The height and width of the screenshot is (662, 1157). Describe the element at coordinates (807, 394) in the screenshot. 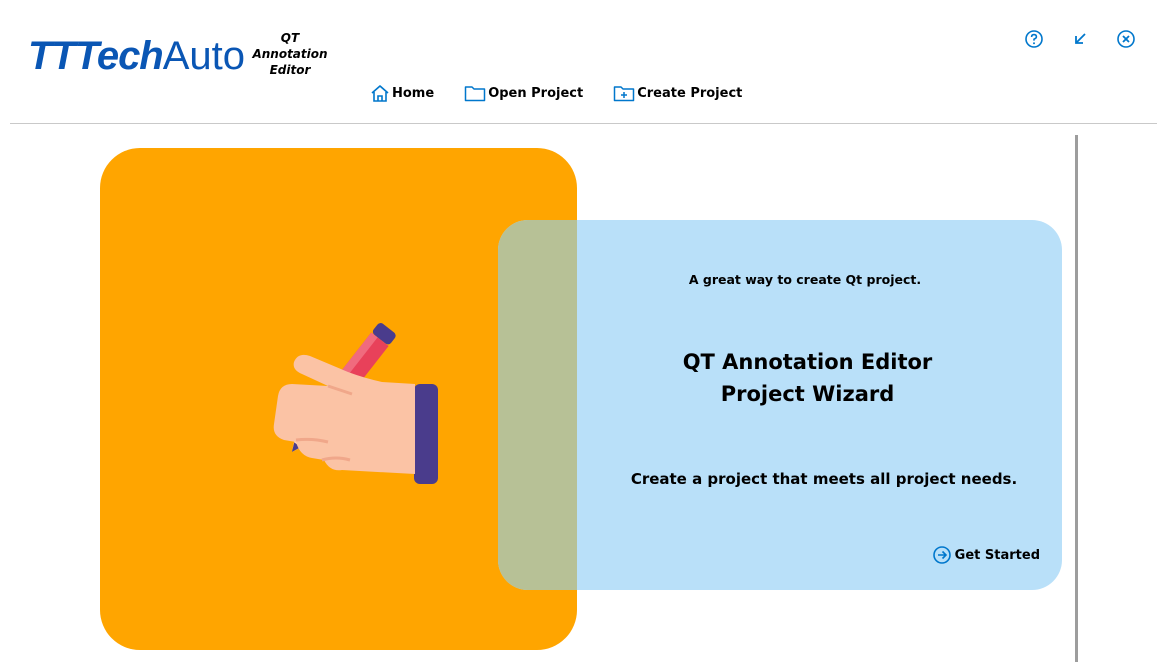

I see `wizard-title-line2: Project Wizard` at that location.